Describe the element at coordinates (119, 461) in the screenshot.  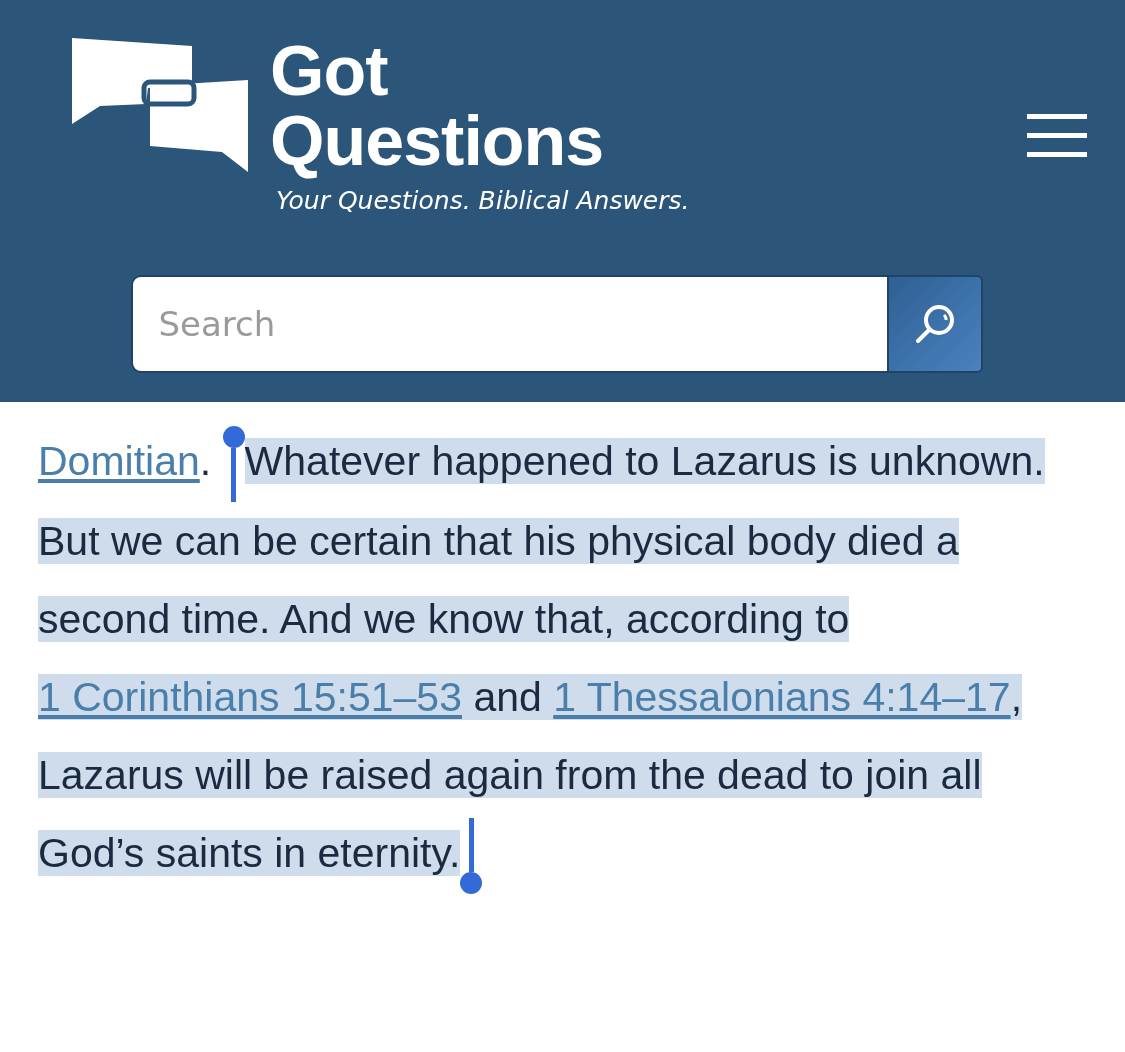
I see `bible-link: Domitian` at that location.